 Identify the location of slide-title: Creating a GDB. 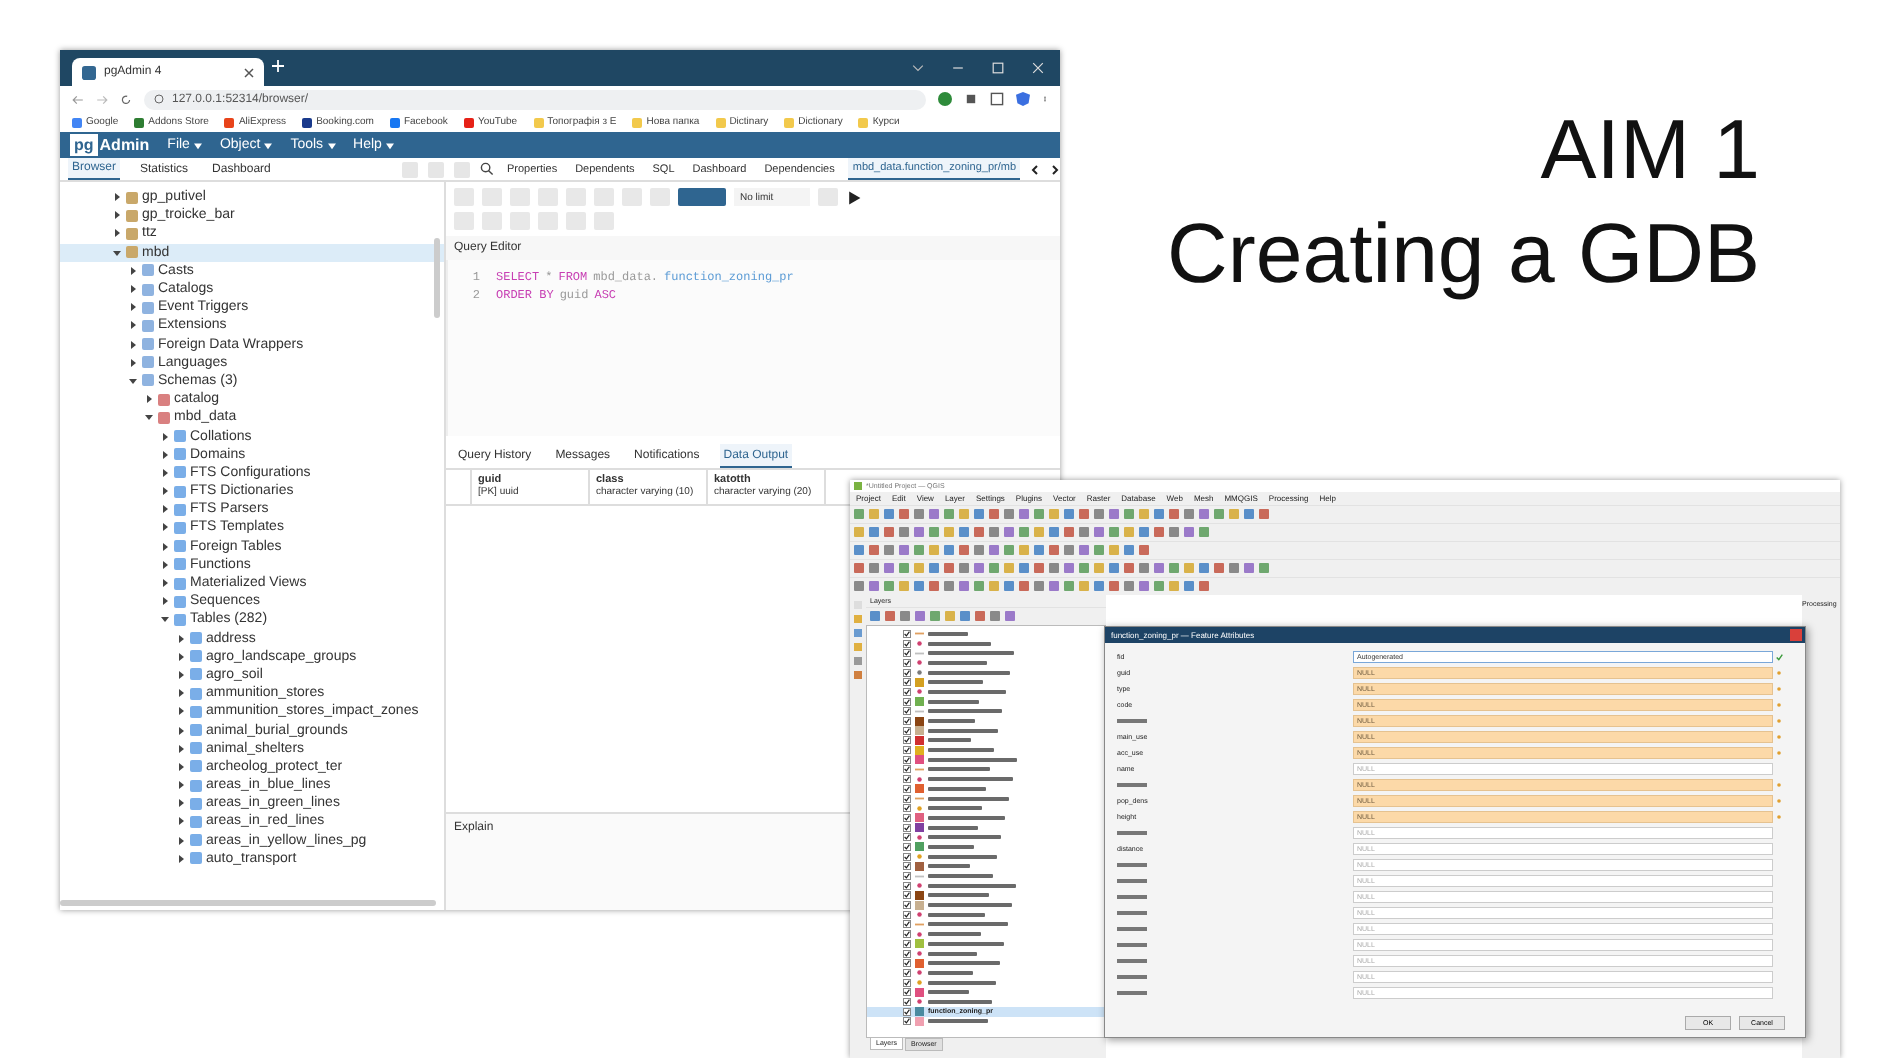
(1463, 254).